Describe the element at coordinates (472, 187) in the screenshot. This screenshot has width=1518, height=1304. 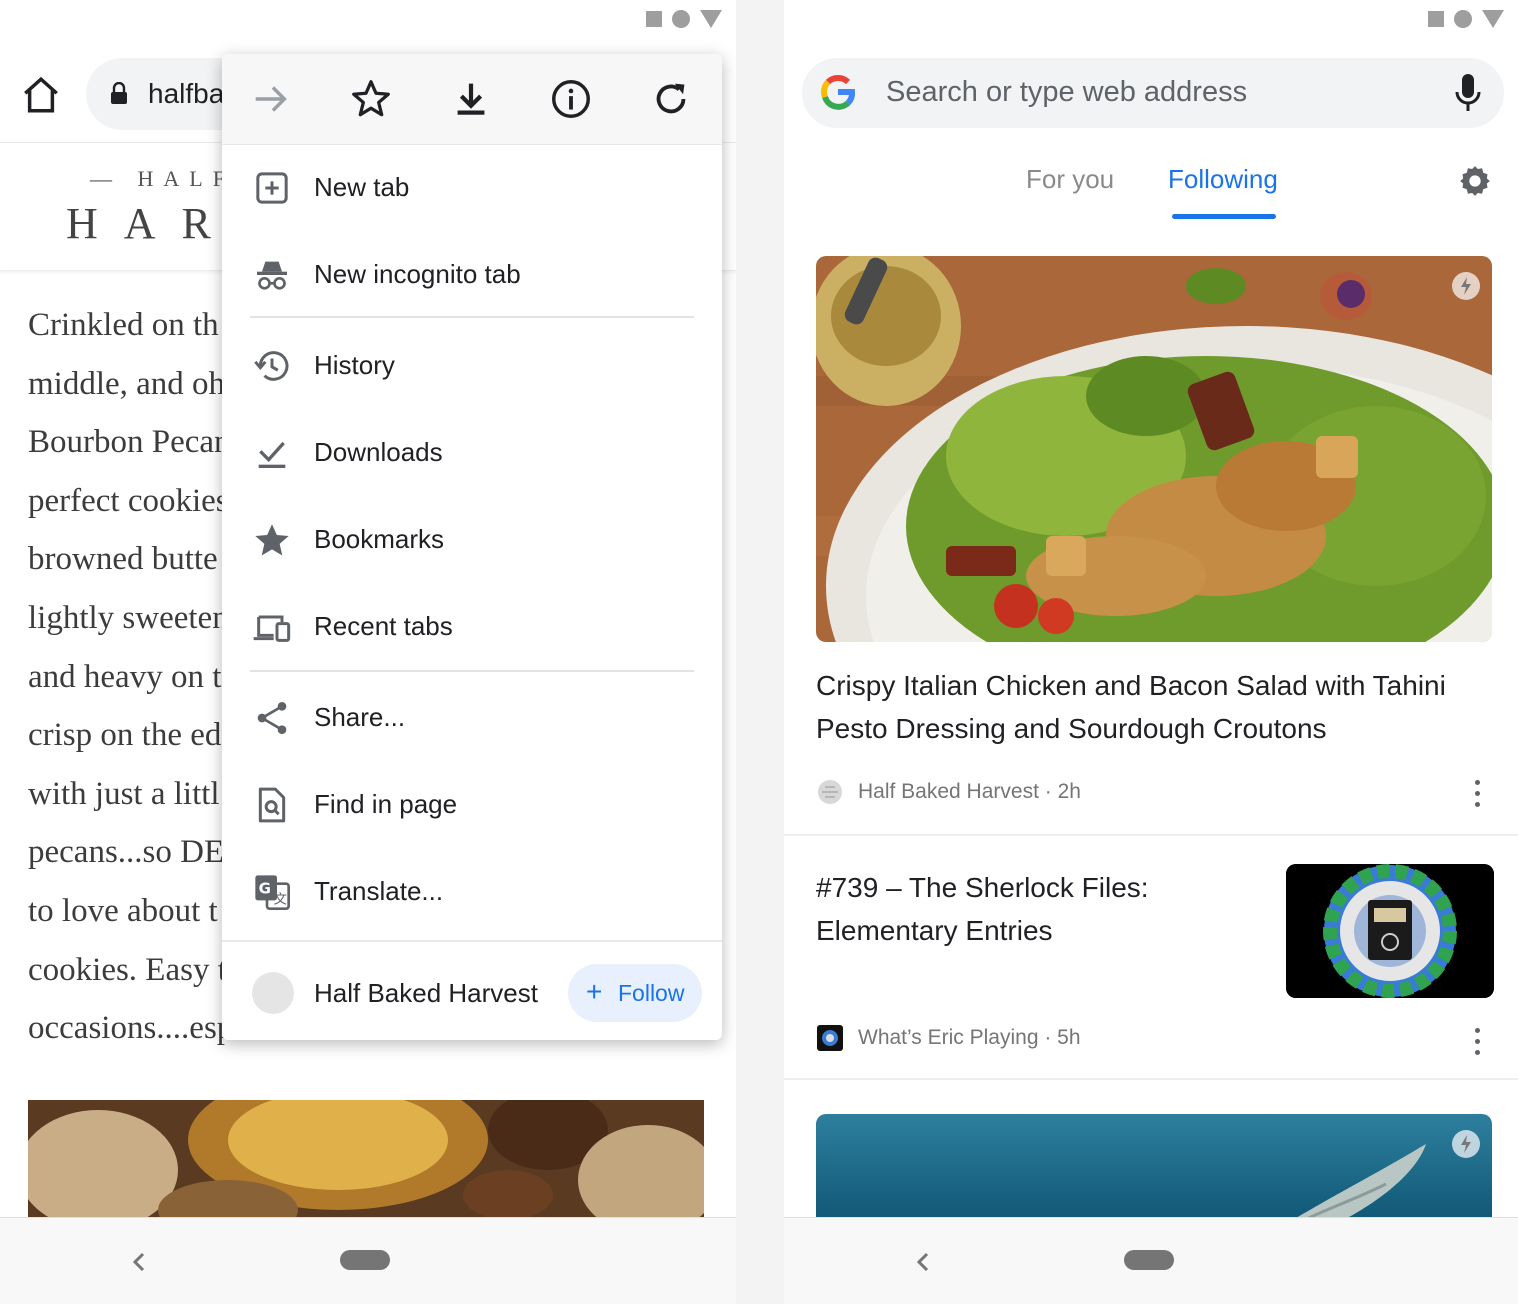
I see `menu-item-new-tab: New tab` at that location.